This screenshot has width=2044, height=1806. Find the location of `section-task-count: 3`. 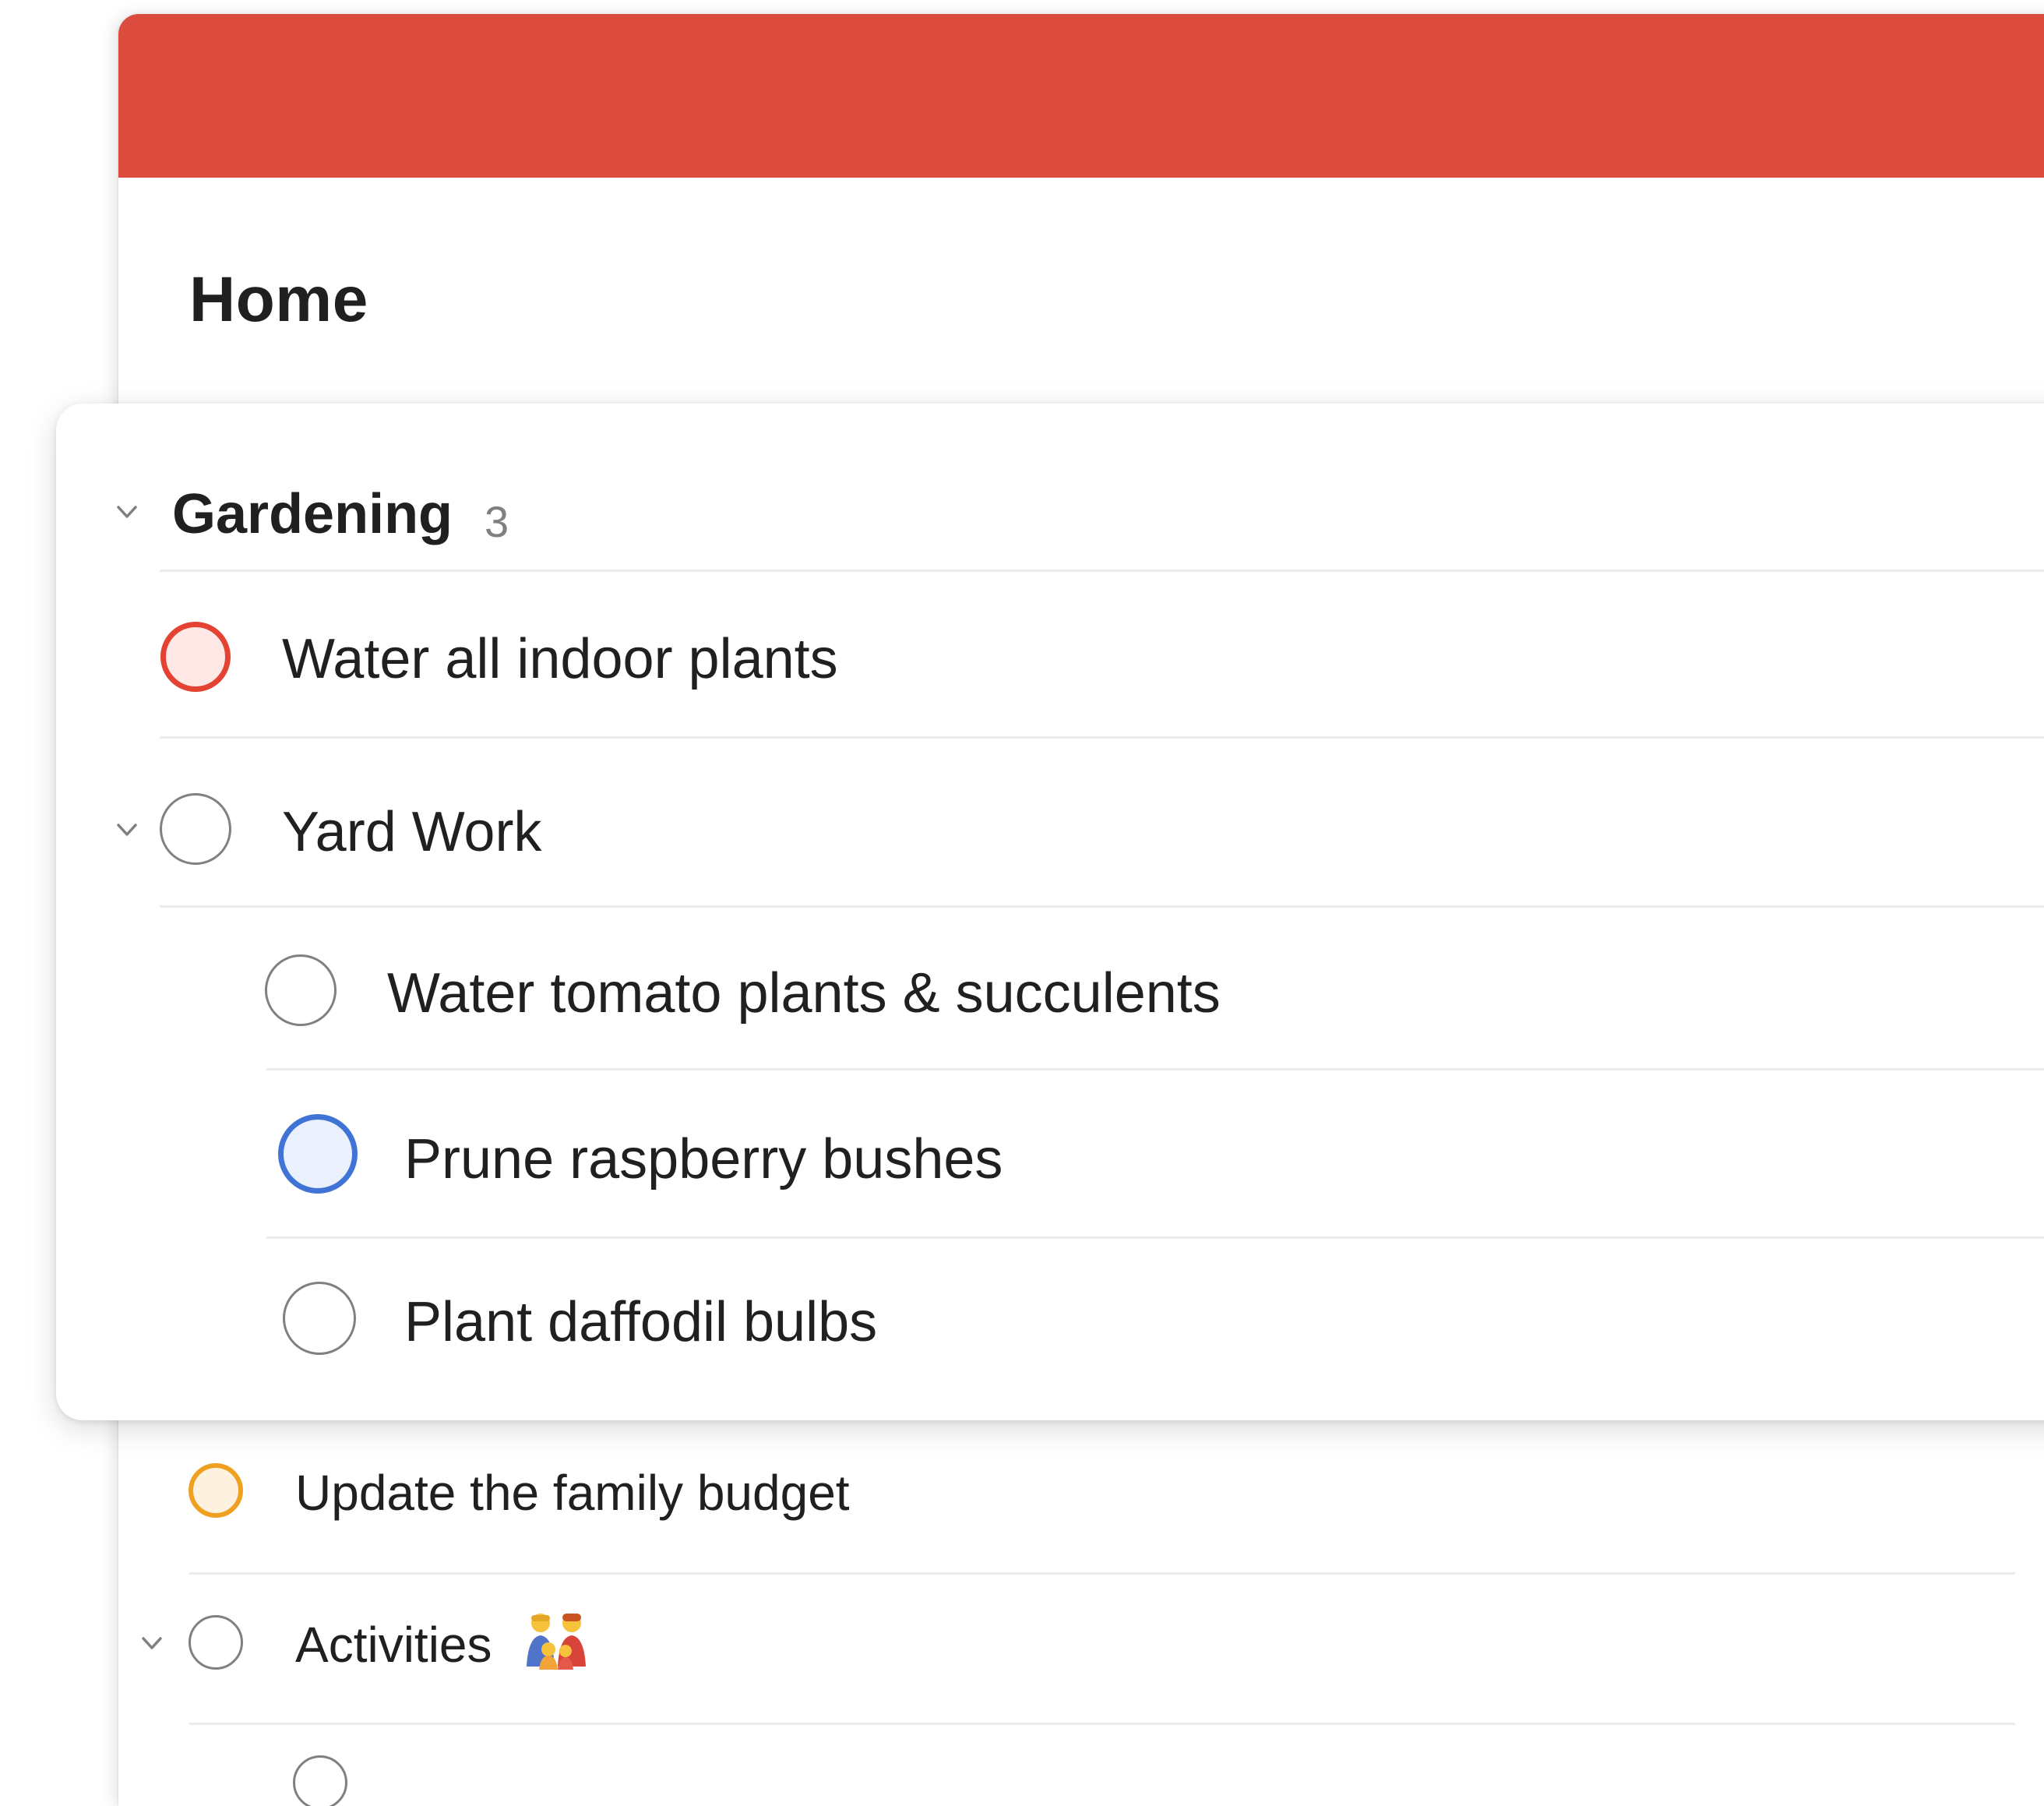

section-task-count: 3 is located at coordinates (497, 521).